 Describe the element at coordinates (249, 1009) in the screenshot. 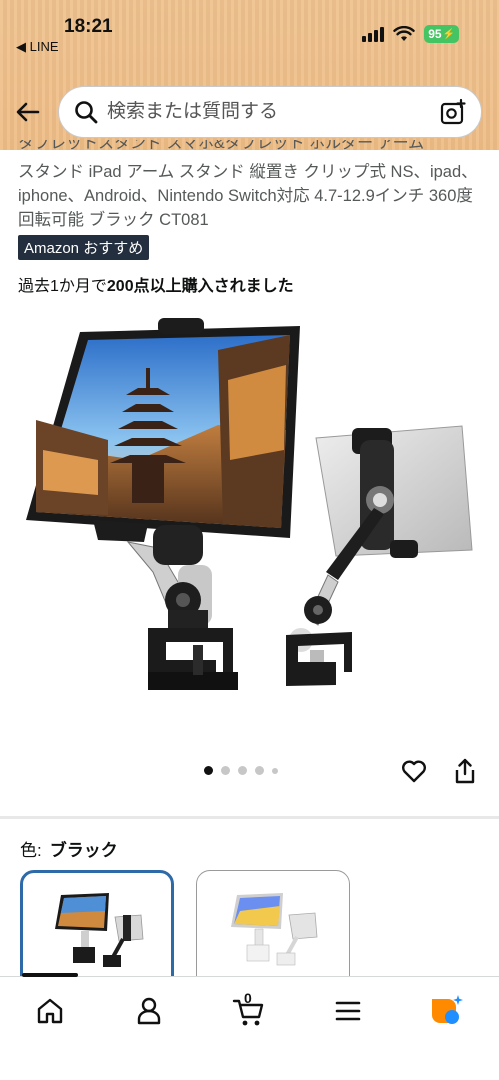

I see `cart-button: 0` at that location.